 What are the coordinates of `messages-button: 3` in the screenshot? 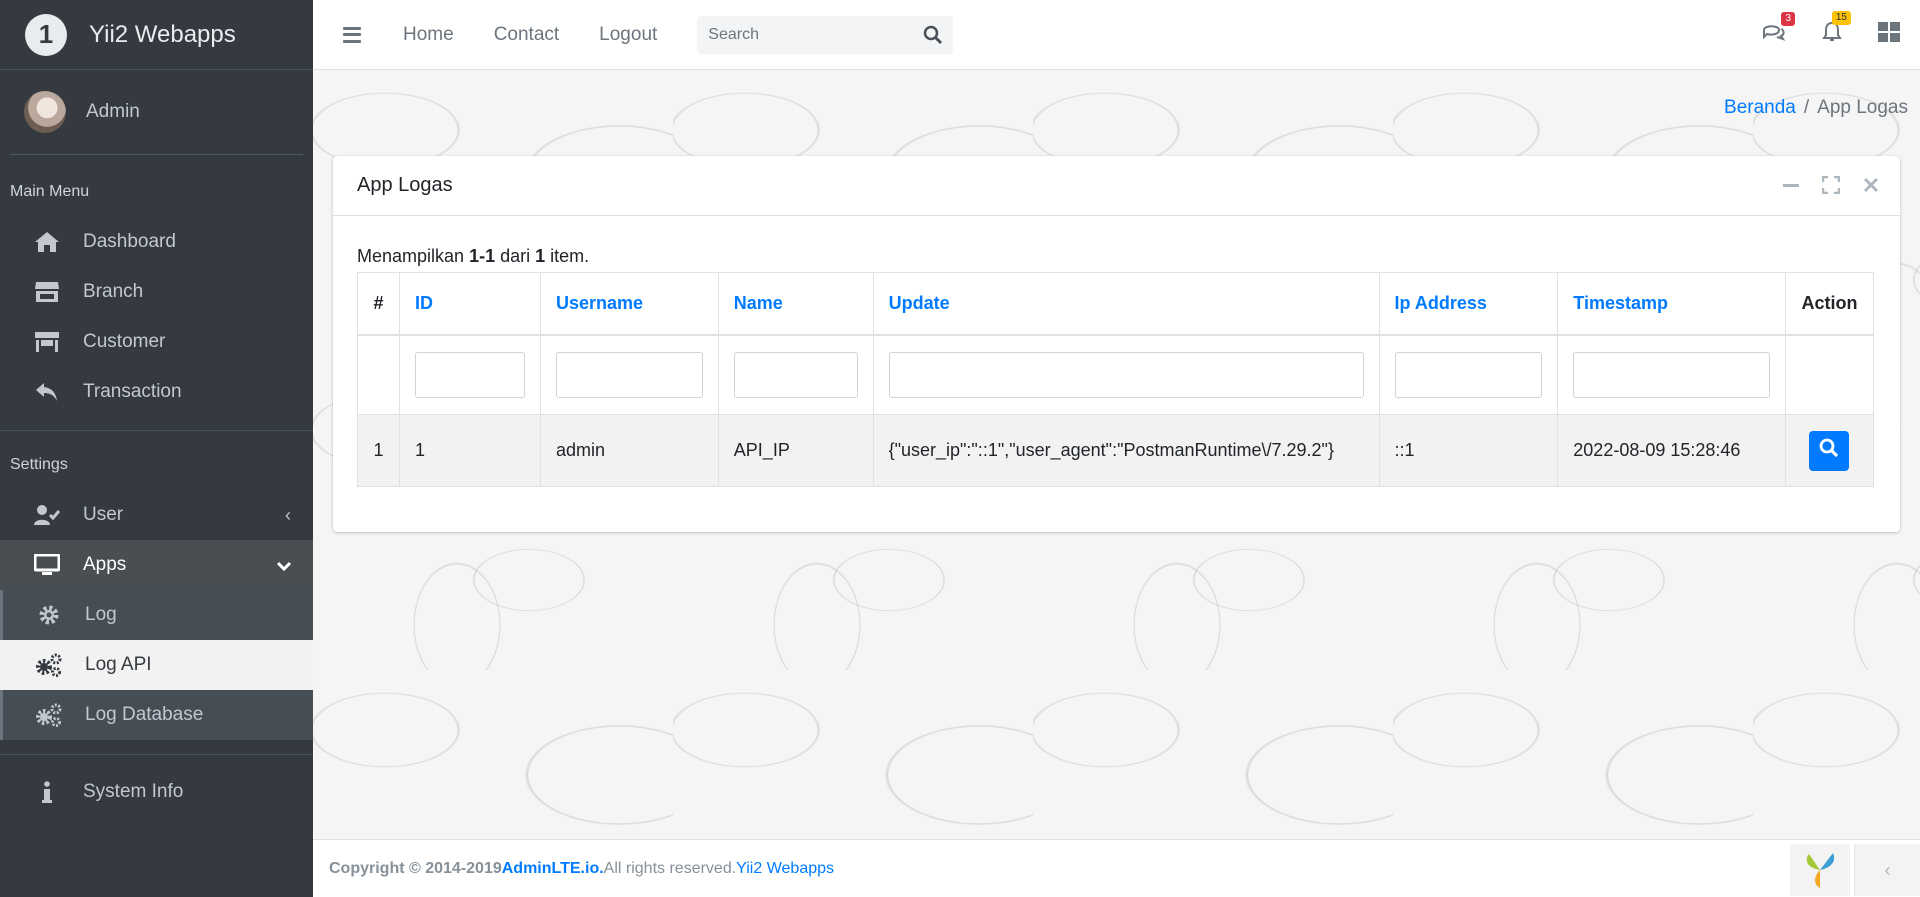 It's located at (1778, 30).